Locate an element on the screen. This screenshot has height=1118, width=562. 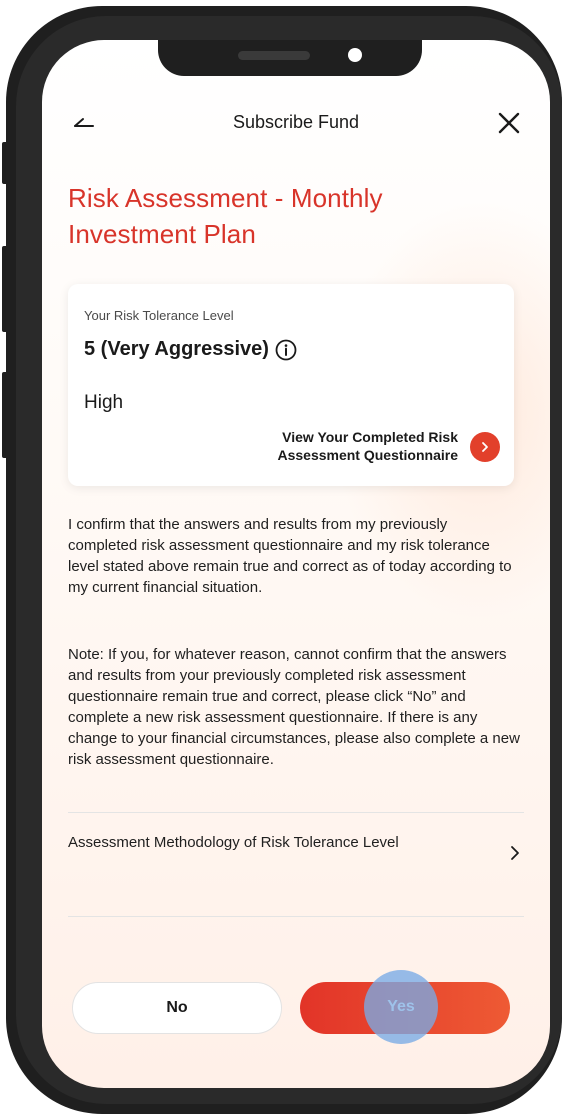
speaker-grille is located at coordinates (274, 55).